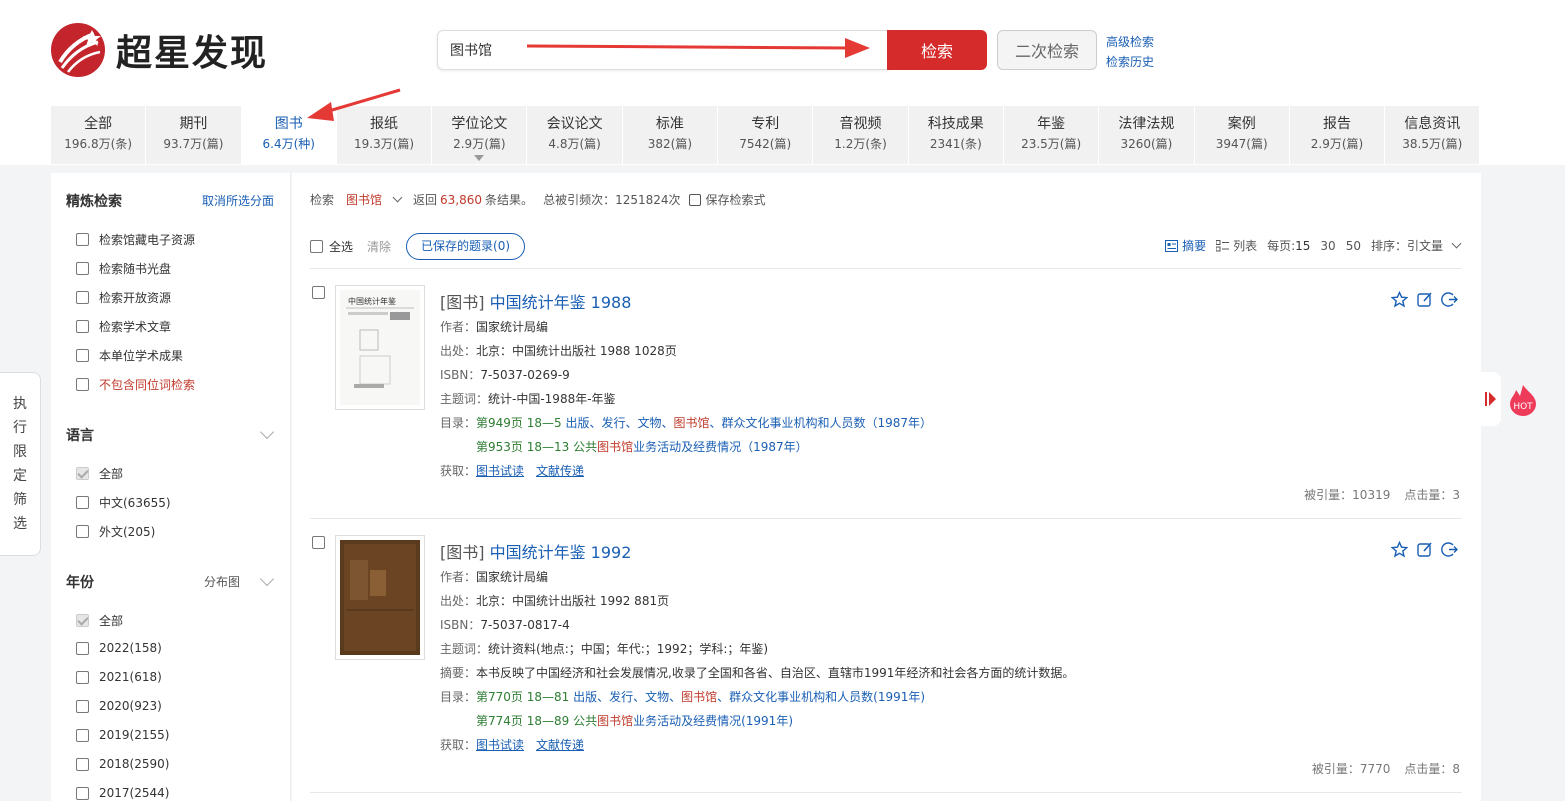  Describe the element at coordinates (141, 355) in the screenshot. I see `filter-label: 本单位学术成果` at that location.